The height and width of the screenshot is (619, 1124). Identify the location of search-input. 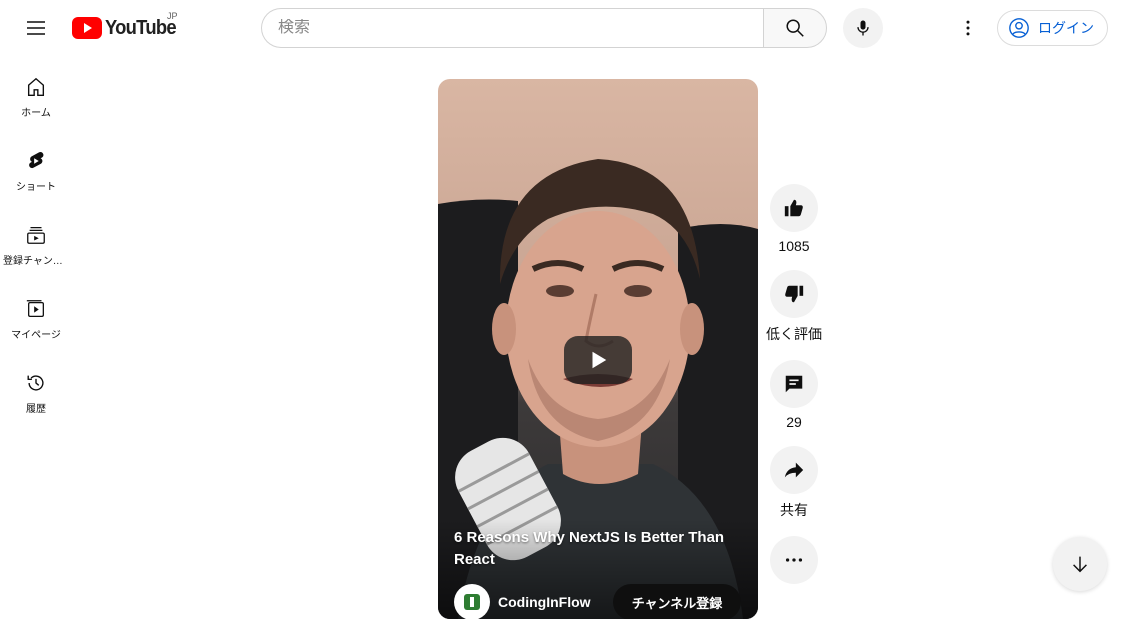
(521, 28).